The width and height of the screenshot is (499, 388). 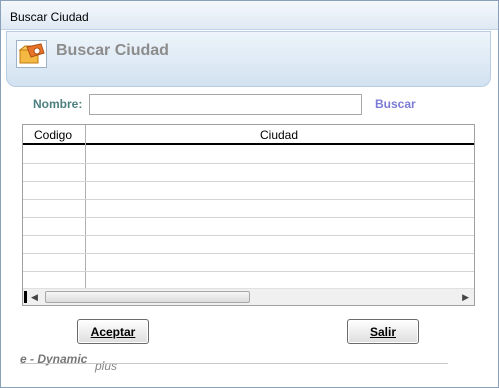 What do you see at coordinates (113, 331) in the screenshot?
I see `accept-button: Aceptar` at bounding box center [113, 331].